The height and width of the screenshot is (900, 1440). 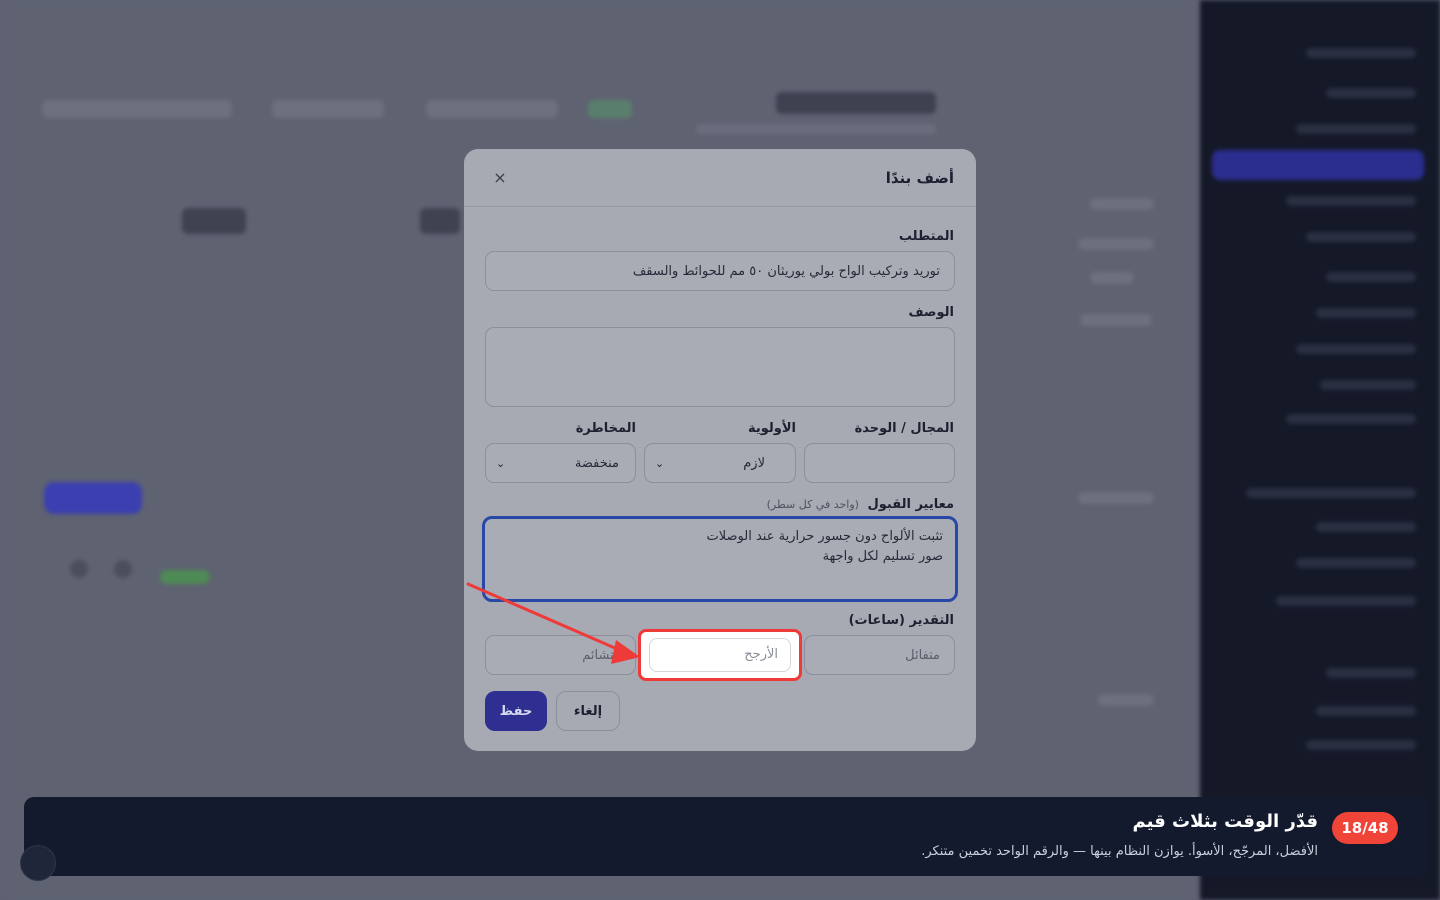 I want to click on estimate-likely-input: الأرجح, so click(x=720, y=655).